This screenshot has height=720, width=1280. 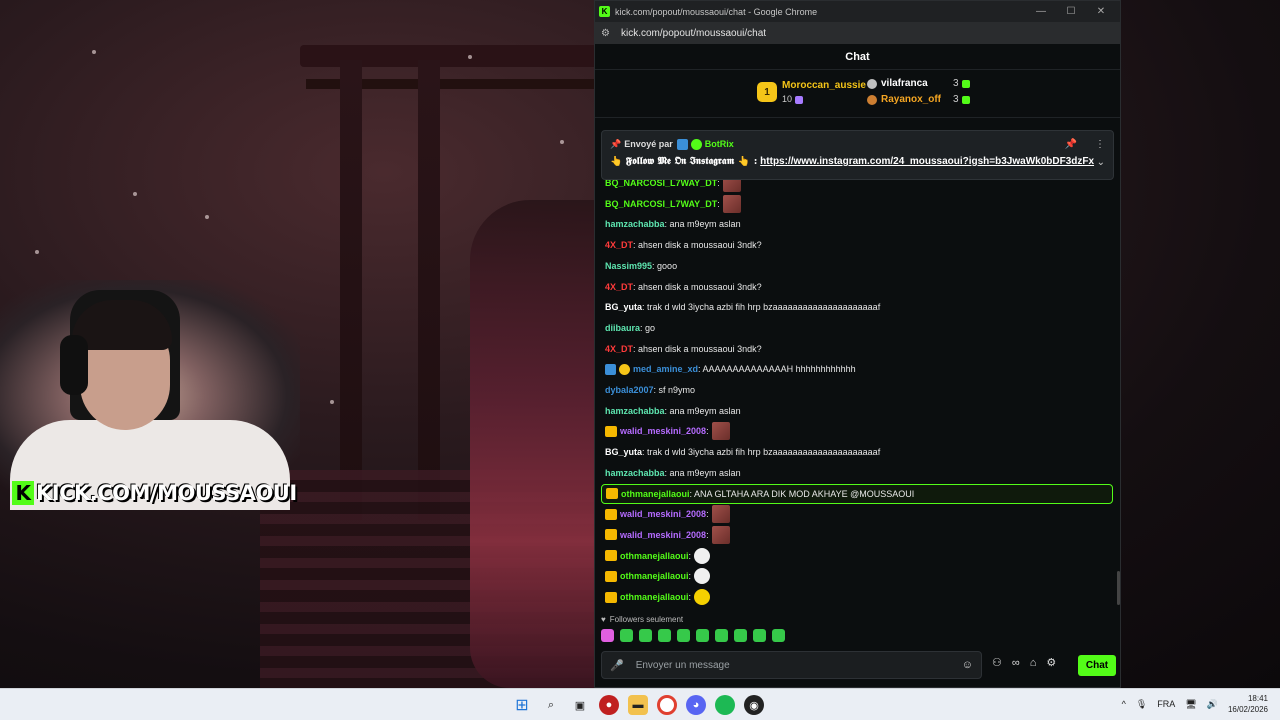 What do you see at coordinates (1141, 704) in the screenshot?
I see `microphone-tray-icon: 🎙` at bounding box center [1141, 704].